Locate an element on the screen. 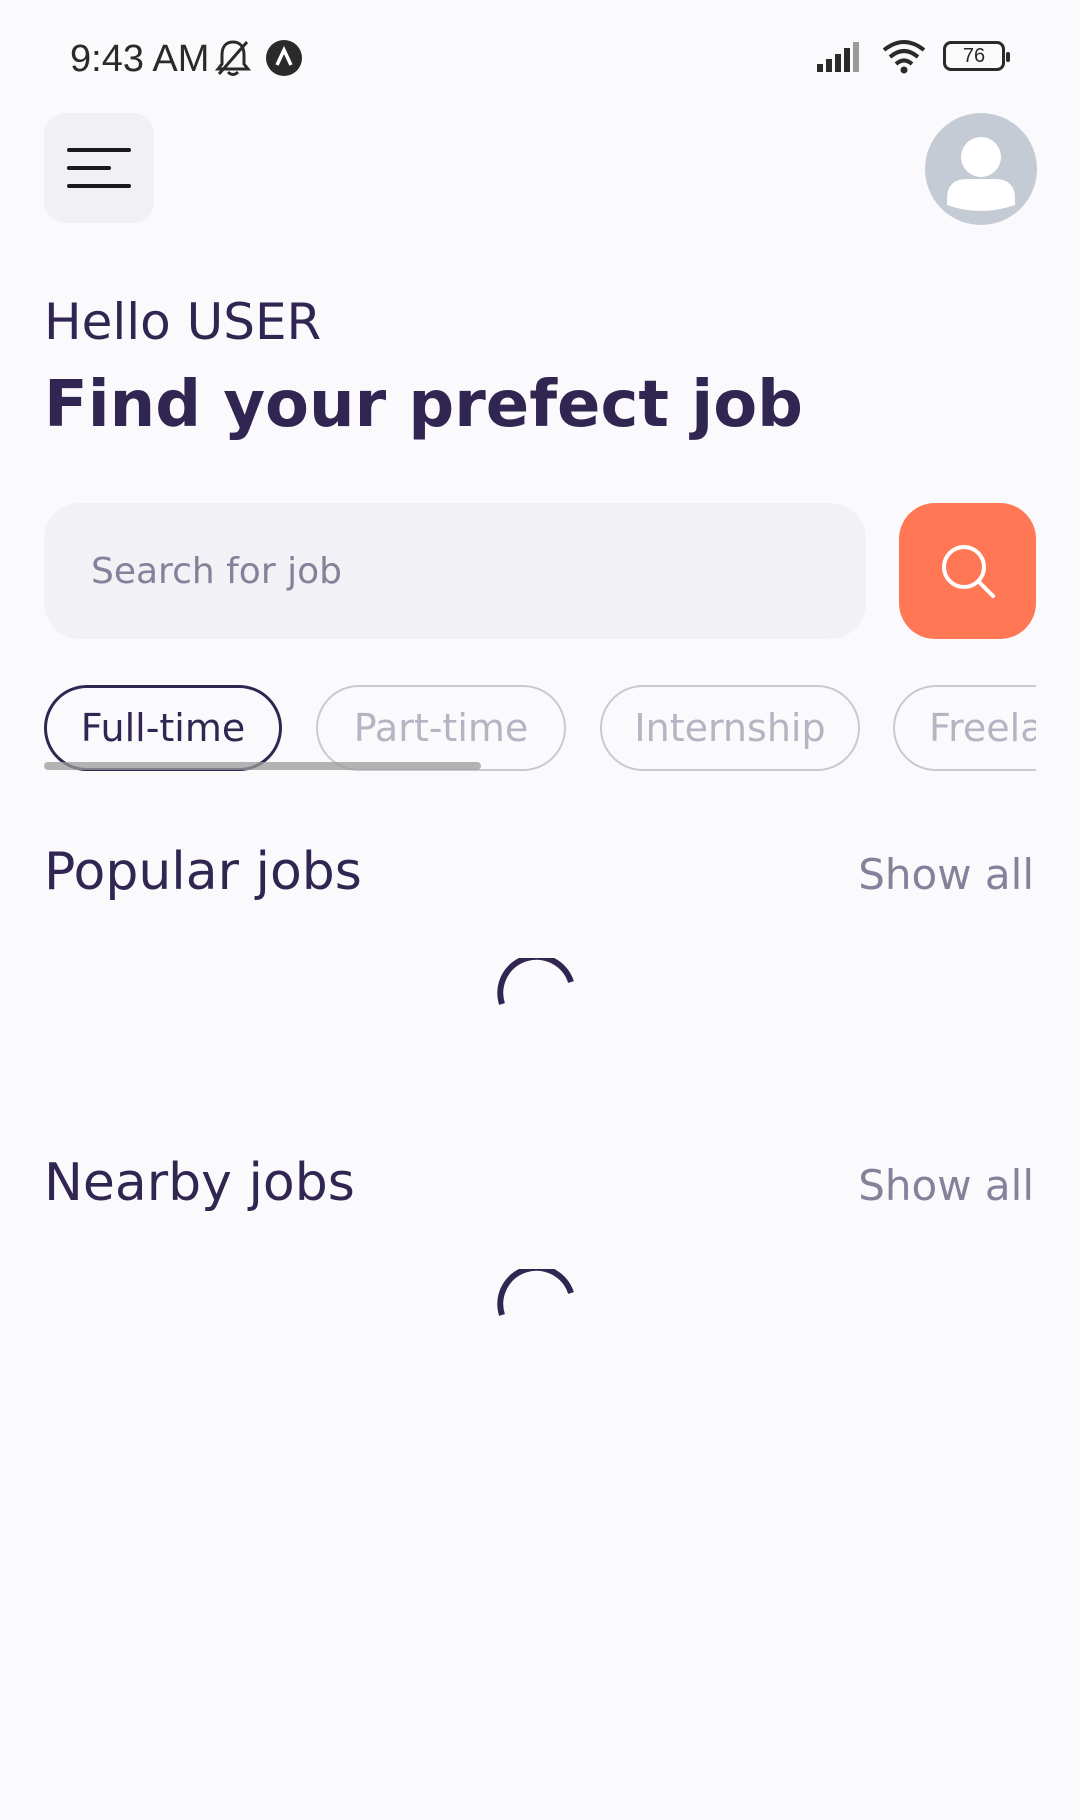 The image size is (1080, 1820). search-box is located at coordinates (455, 571).